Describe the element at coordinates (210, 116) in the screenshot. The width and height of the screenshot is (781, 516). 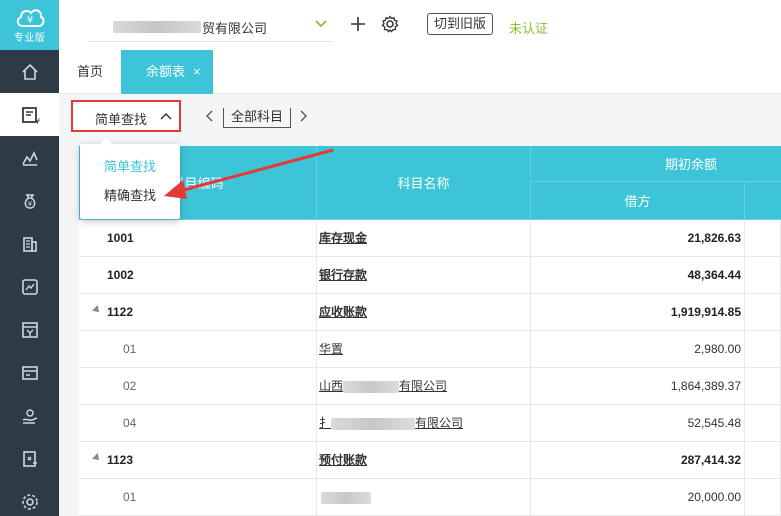
I see `chevron-left-icon` at that location.